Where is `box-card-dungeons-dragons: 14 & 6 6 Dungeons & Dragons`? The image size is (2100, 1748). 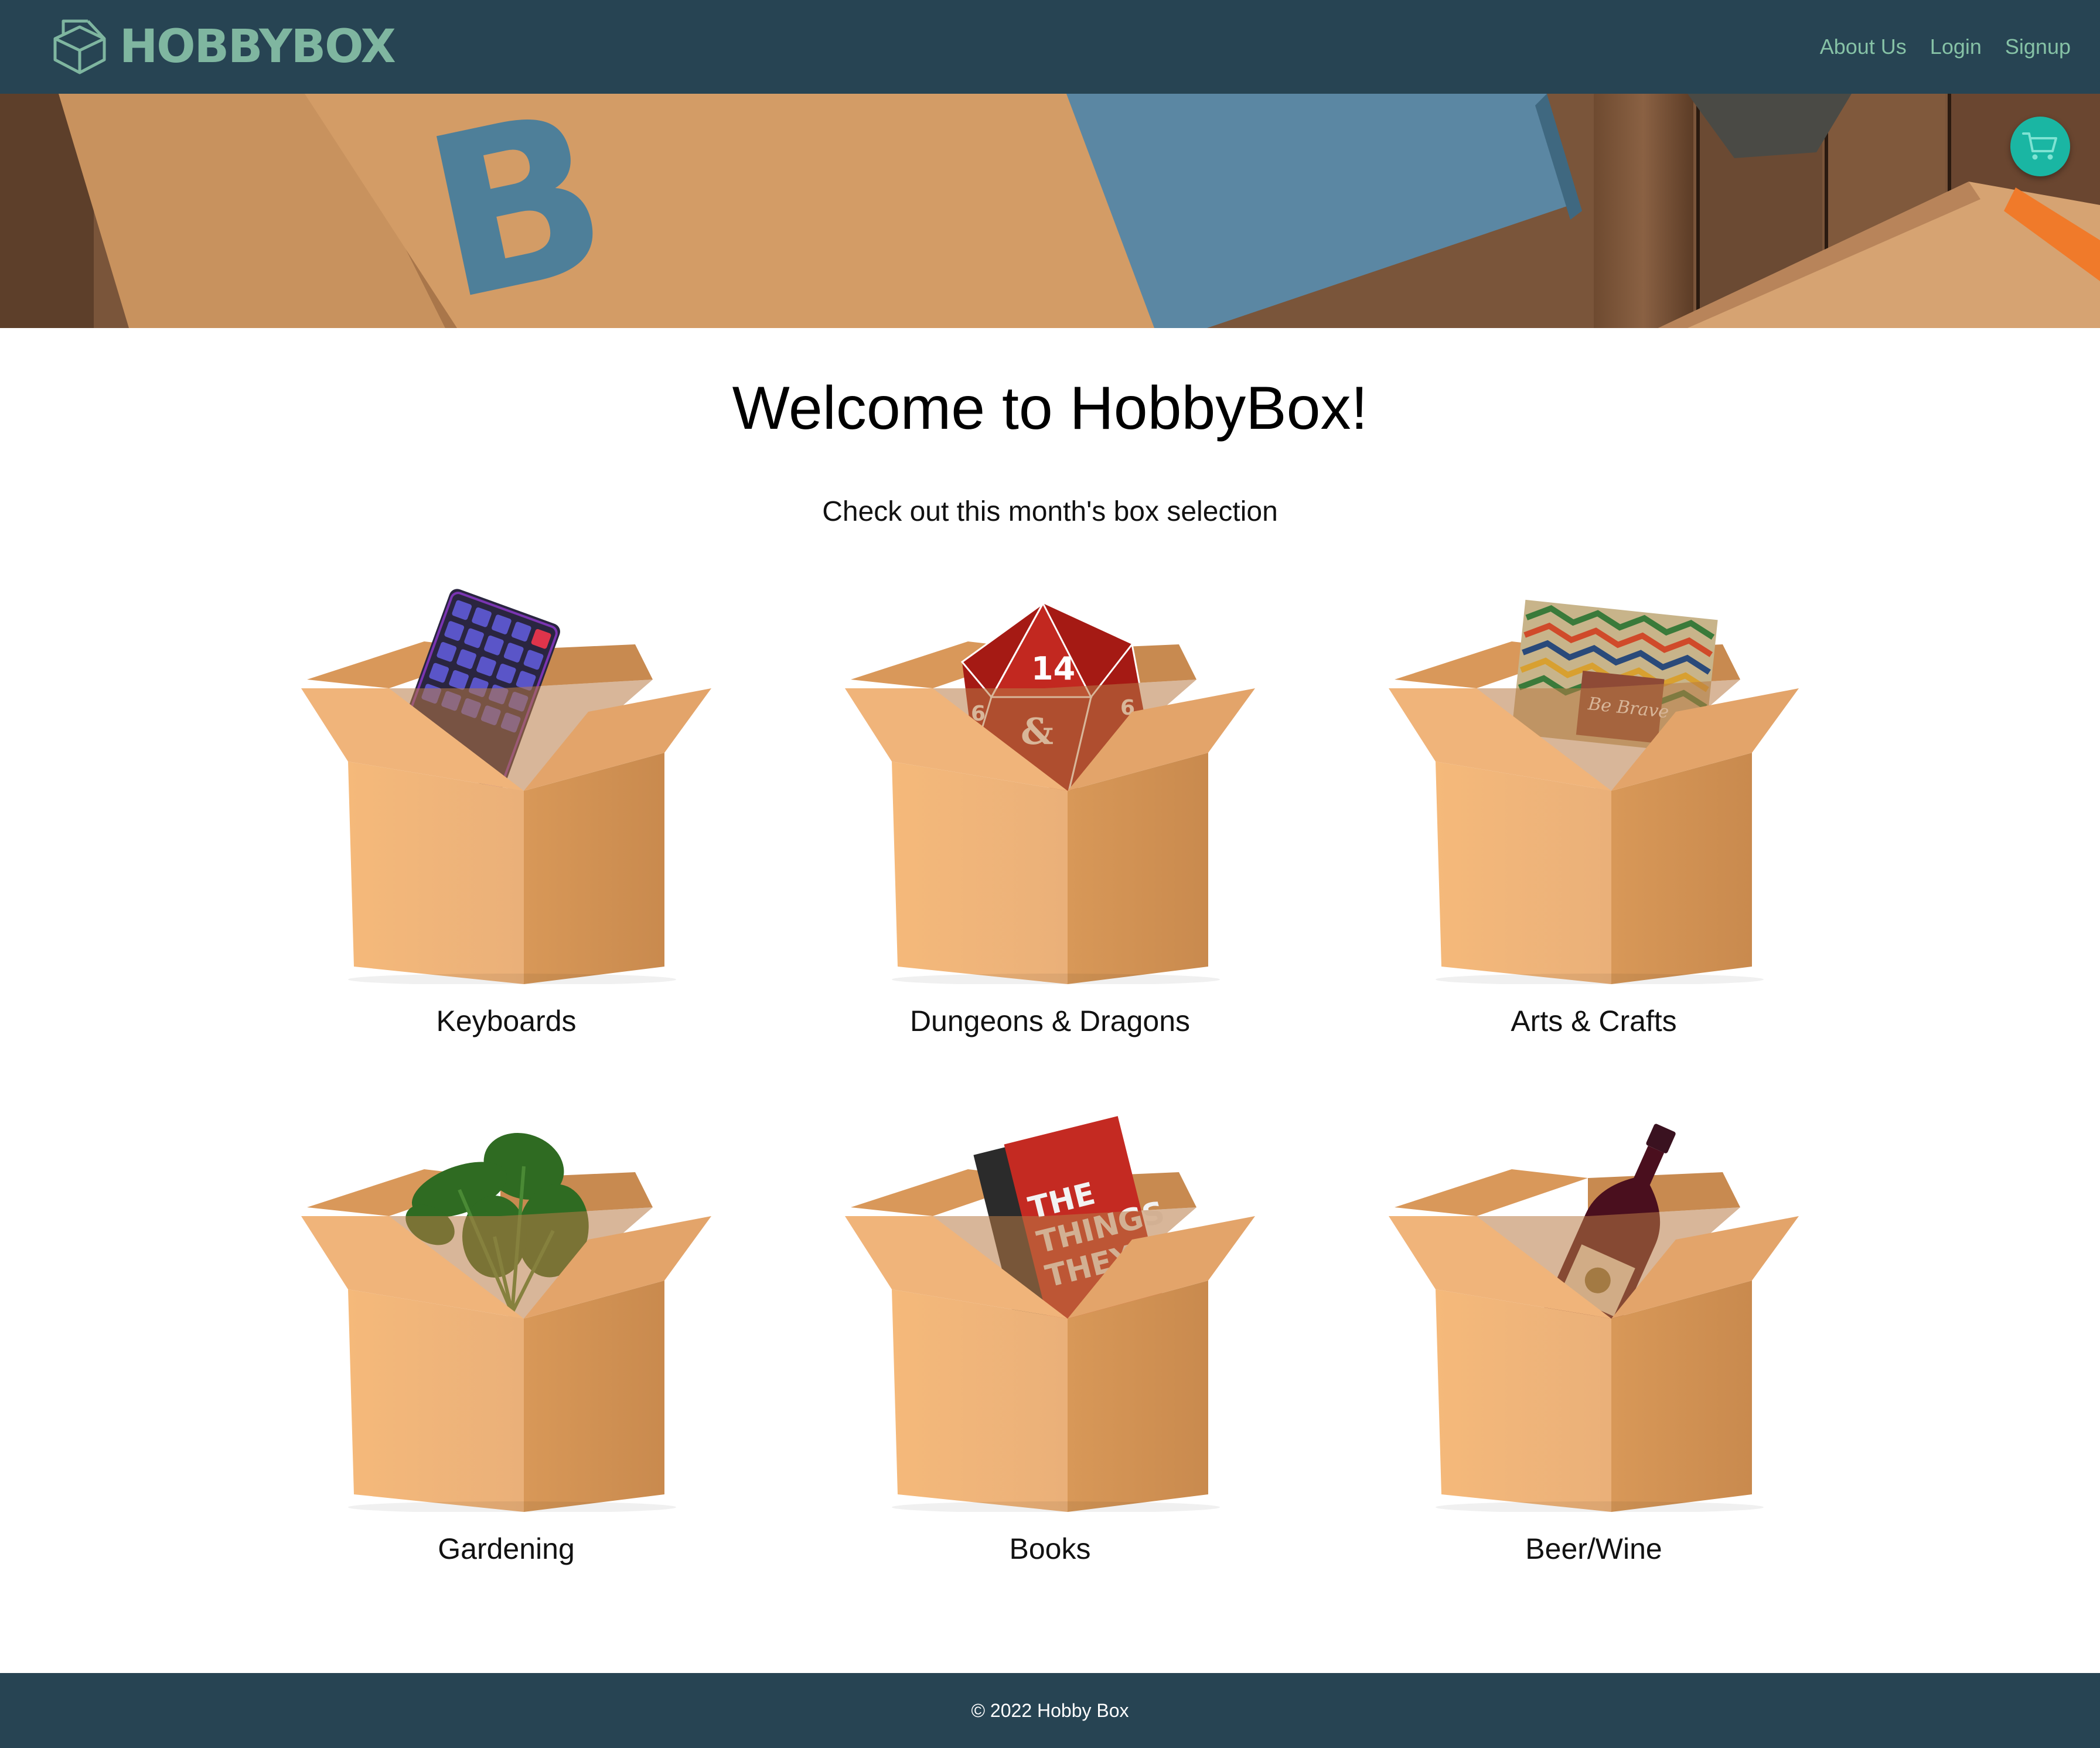 box-card-dungeons-dragons: 14 & 6 6 Dungeons & Dragons is located at coordinates (1050, 811).